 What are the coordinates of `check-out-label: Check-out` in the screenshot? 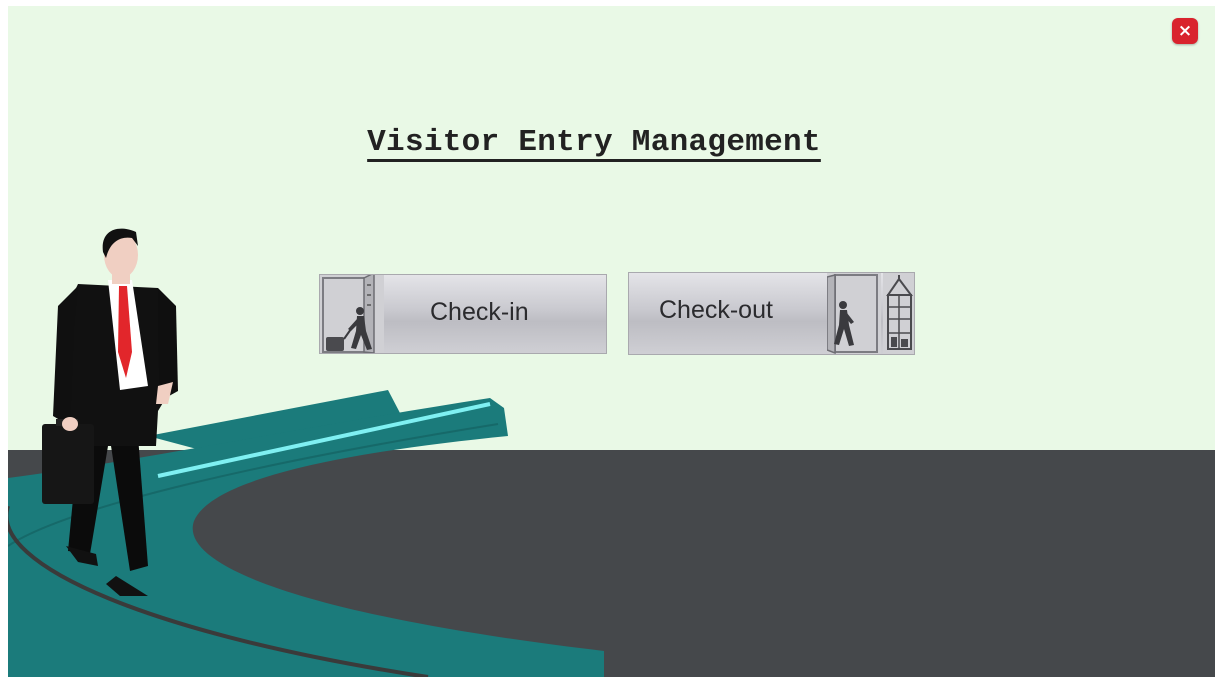 It's located at (716, 310).